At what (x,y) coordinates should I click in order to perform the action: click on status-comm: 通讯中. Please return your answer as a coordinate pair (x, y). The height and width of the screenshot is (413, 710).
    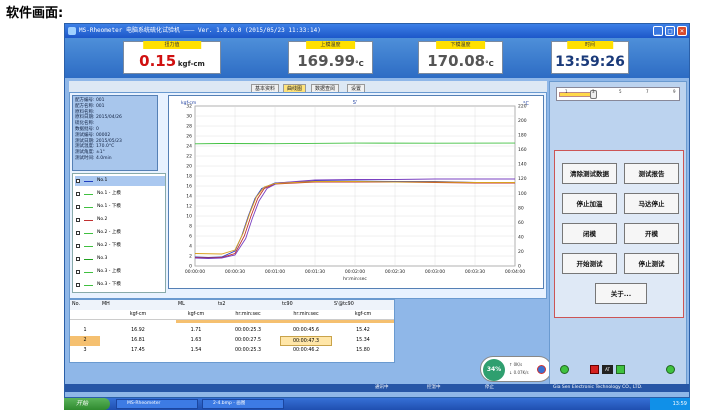
    Looking at the image, I should click on (382, 387).